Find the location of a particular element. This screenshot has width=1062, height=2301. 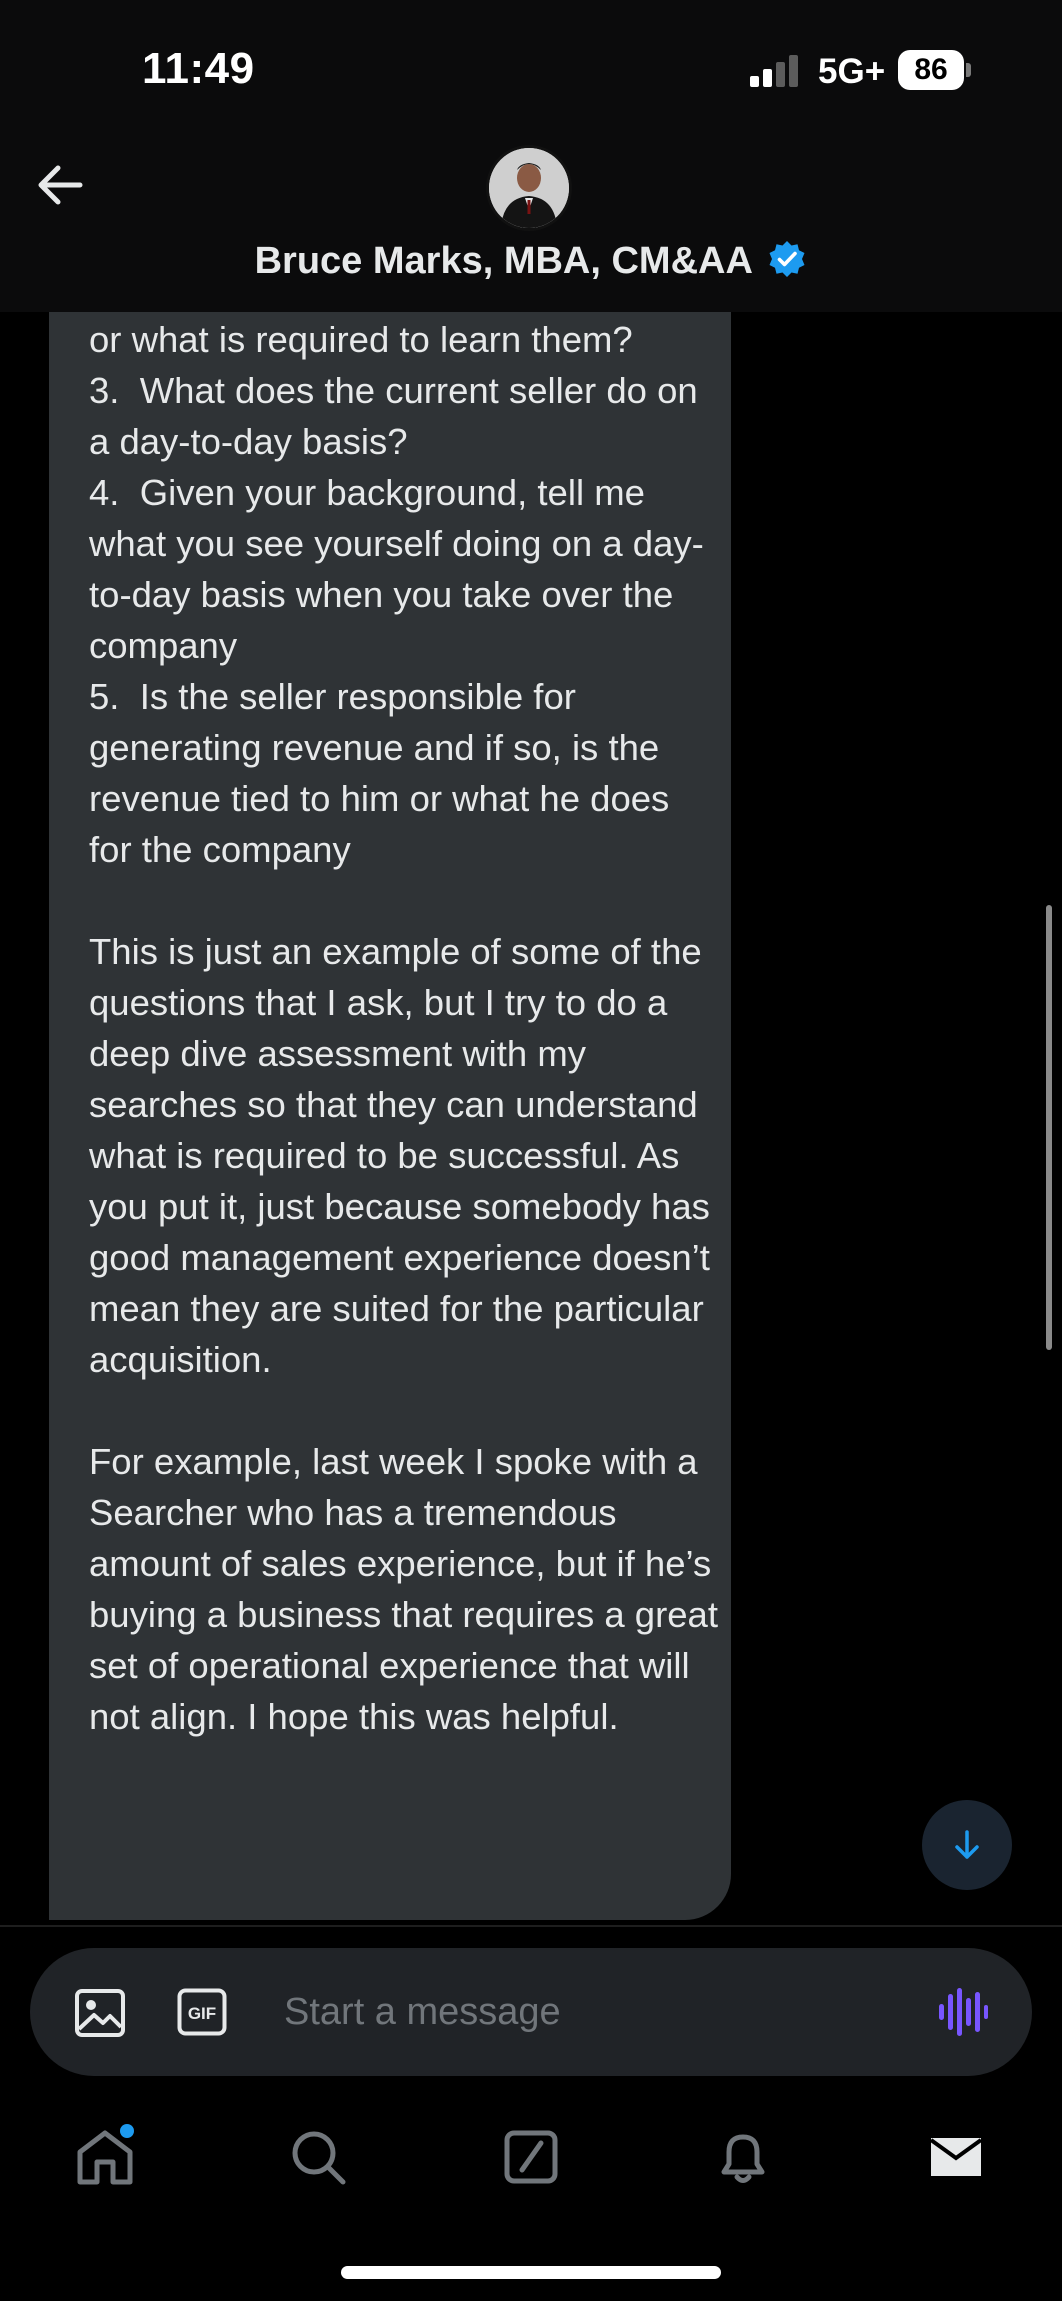

tab-grok is located at coordinates (531, 2157).